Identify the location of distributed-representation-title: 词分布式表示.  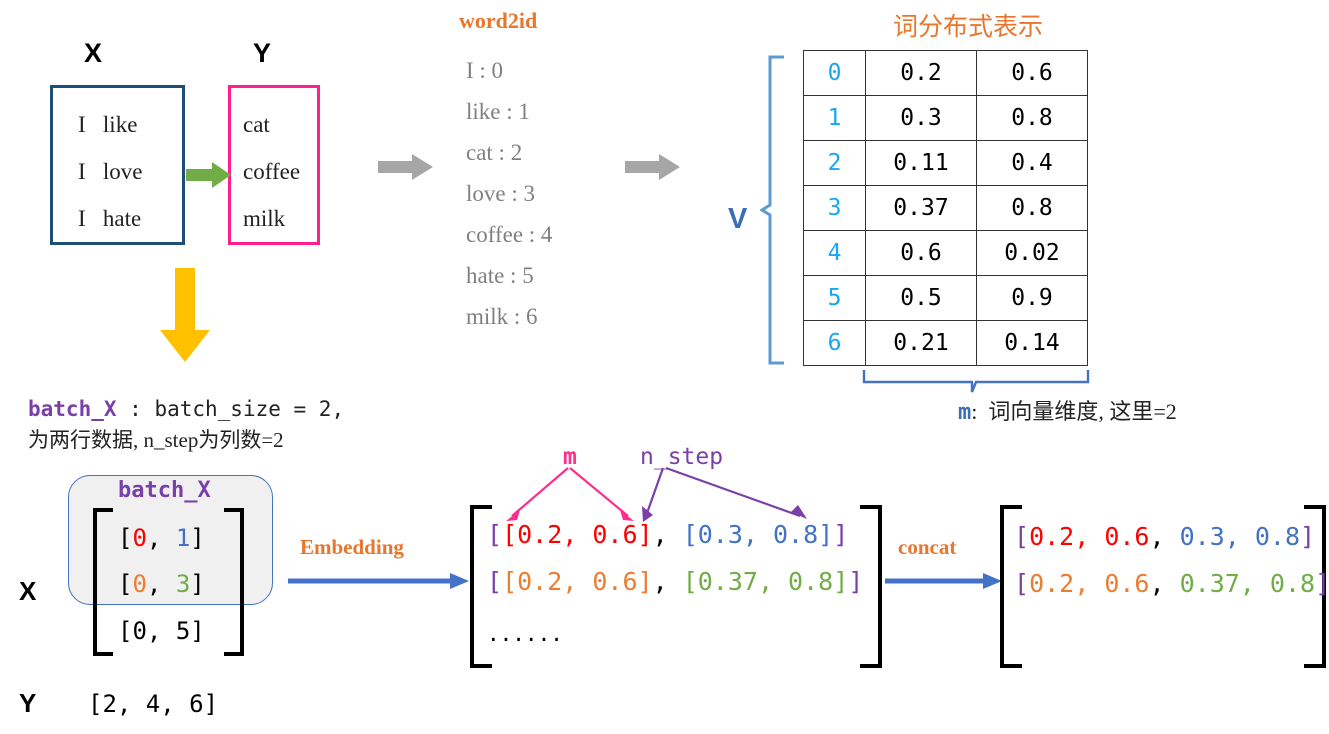
(968, 27).